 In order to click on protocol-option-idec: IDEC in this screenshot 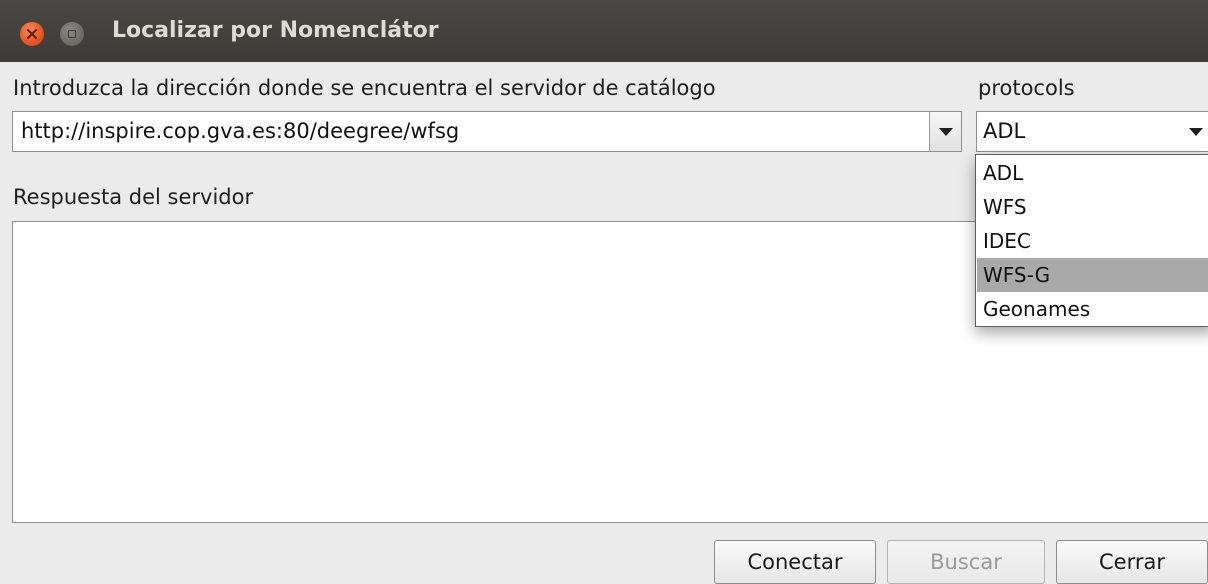, I will do `click(1092, 241)`.